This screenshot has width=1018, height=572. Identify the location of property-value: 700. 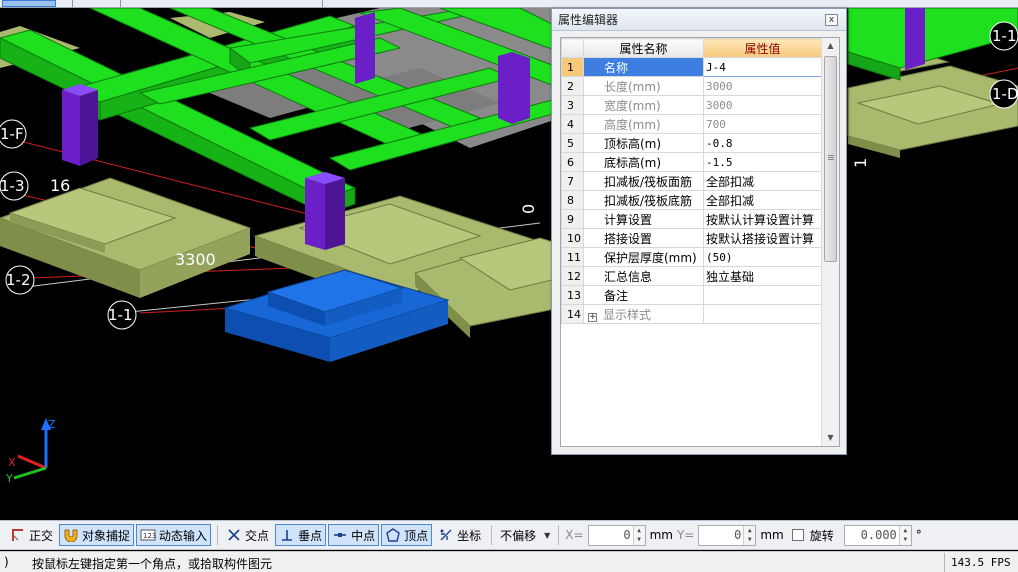
(762, 124).